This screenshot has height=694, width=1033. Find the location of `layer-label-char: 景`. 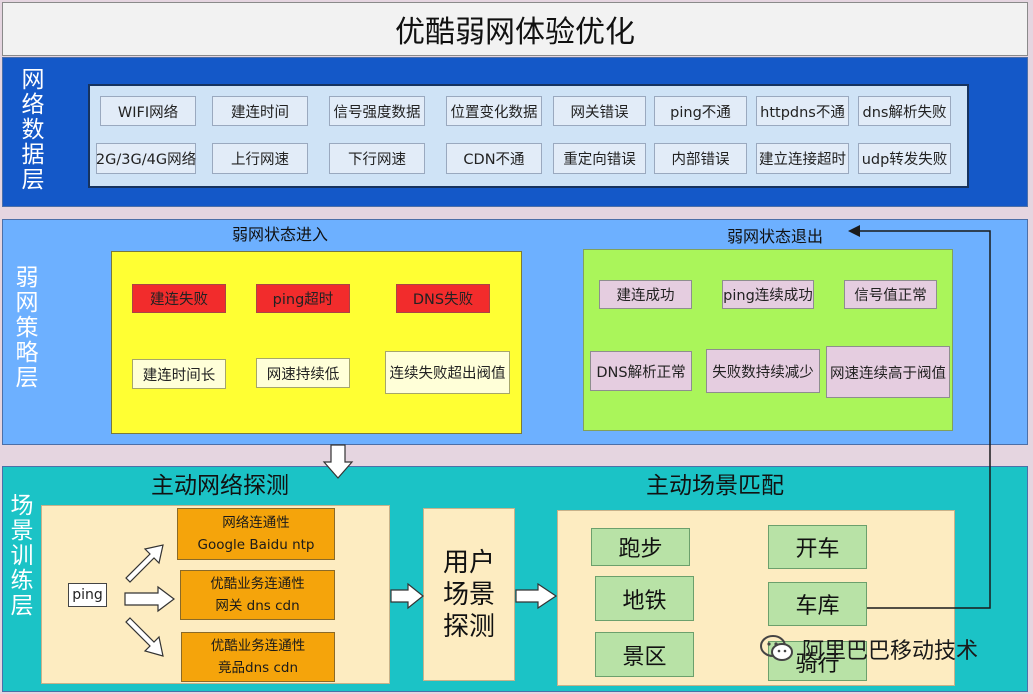

layer-label-char: 景 is located at coordinates (22, 530).